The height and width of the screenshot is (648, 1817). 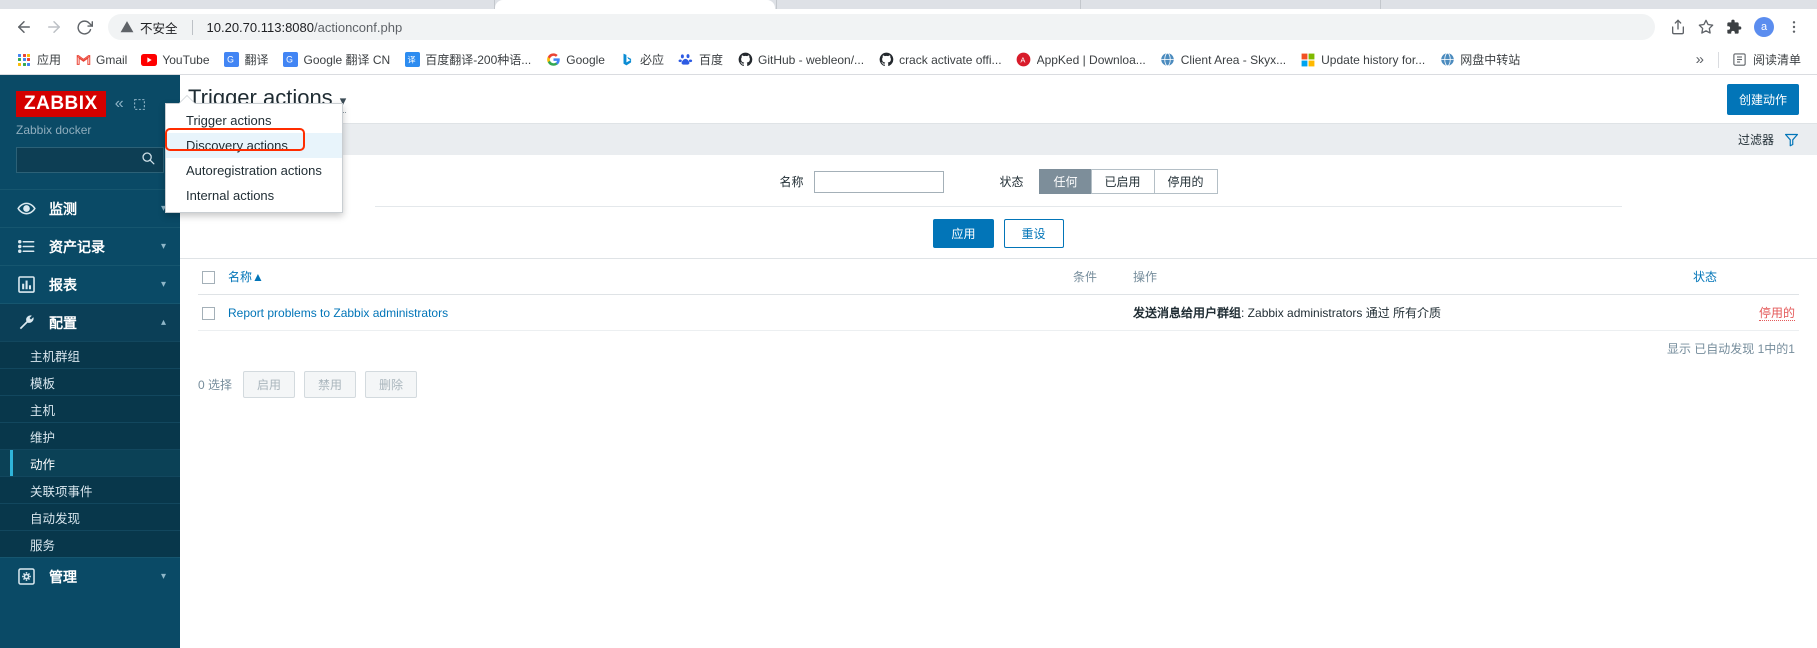 What do you see at coordinates (330, 384) in the screenshot?
I see `disable-button: 禁用` at bounding box center [330, 384].